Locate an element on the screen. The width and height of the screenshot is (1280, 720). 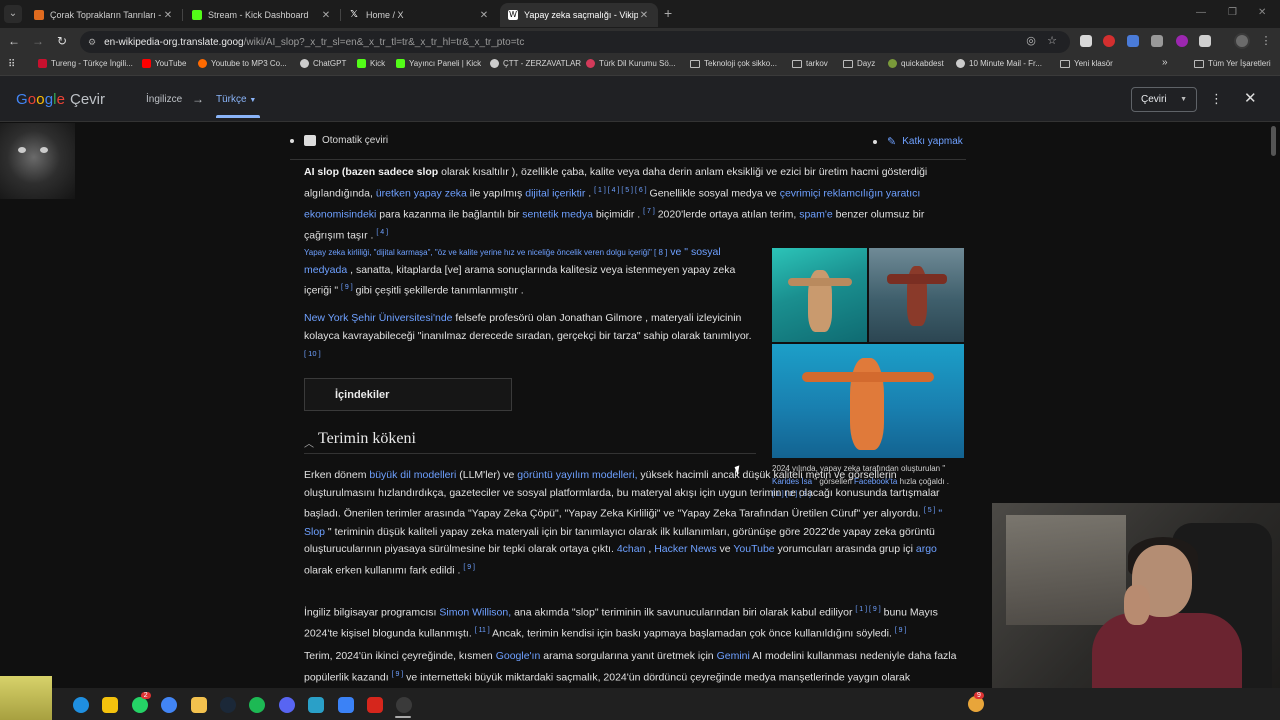
section-heading: ︿ Terimin kökeni is located at coordinates (530, 441).